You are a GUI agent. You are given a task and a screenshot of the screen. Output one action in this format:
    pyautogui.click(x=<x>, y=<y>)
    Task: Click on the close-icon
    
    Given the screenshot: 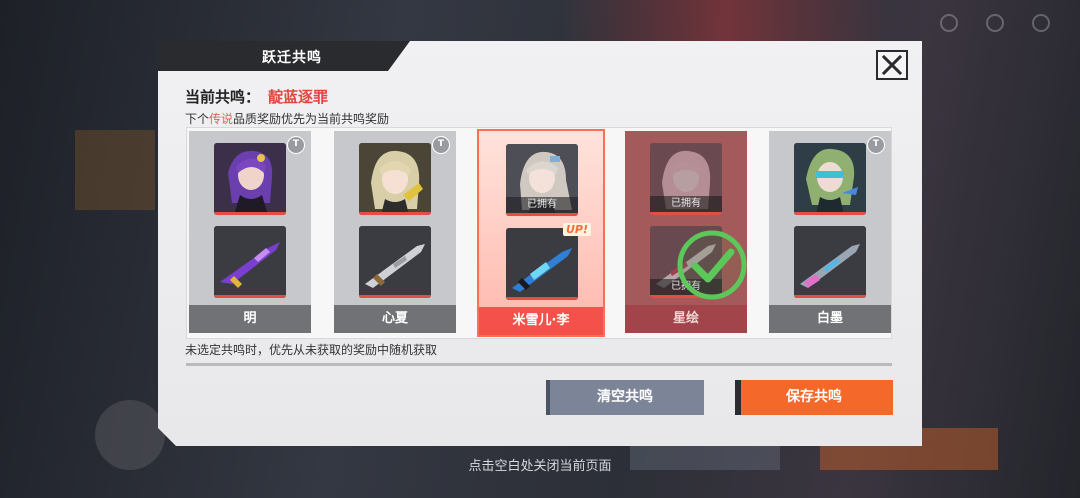 What is the action you would take?
    pyautogui.click(x=892, y=65)
    